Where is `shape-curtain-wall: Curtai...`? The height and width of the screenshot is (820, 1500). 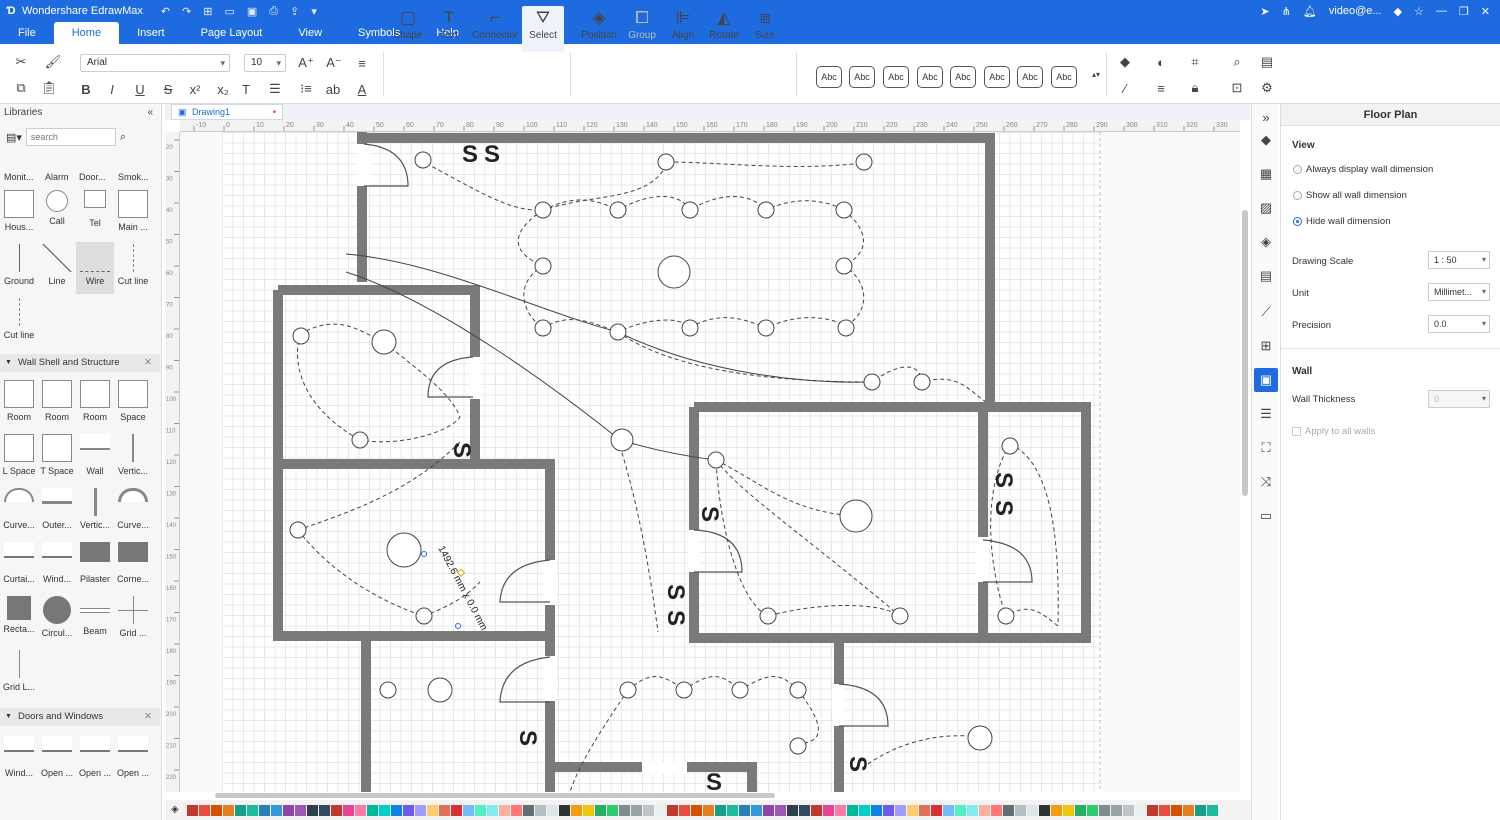
shape-curtain-wall: Curtai... is located at coordinates (19, 566).